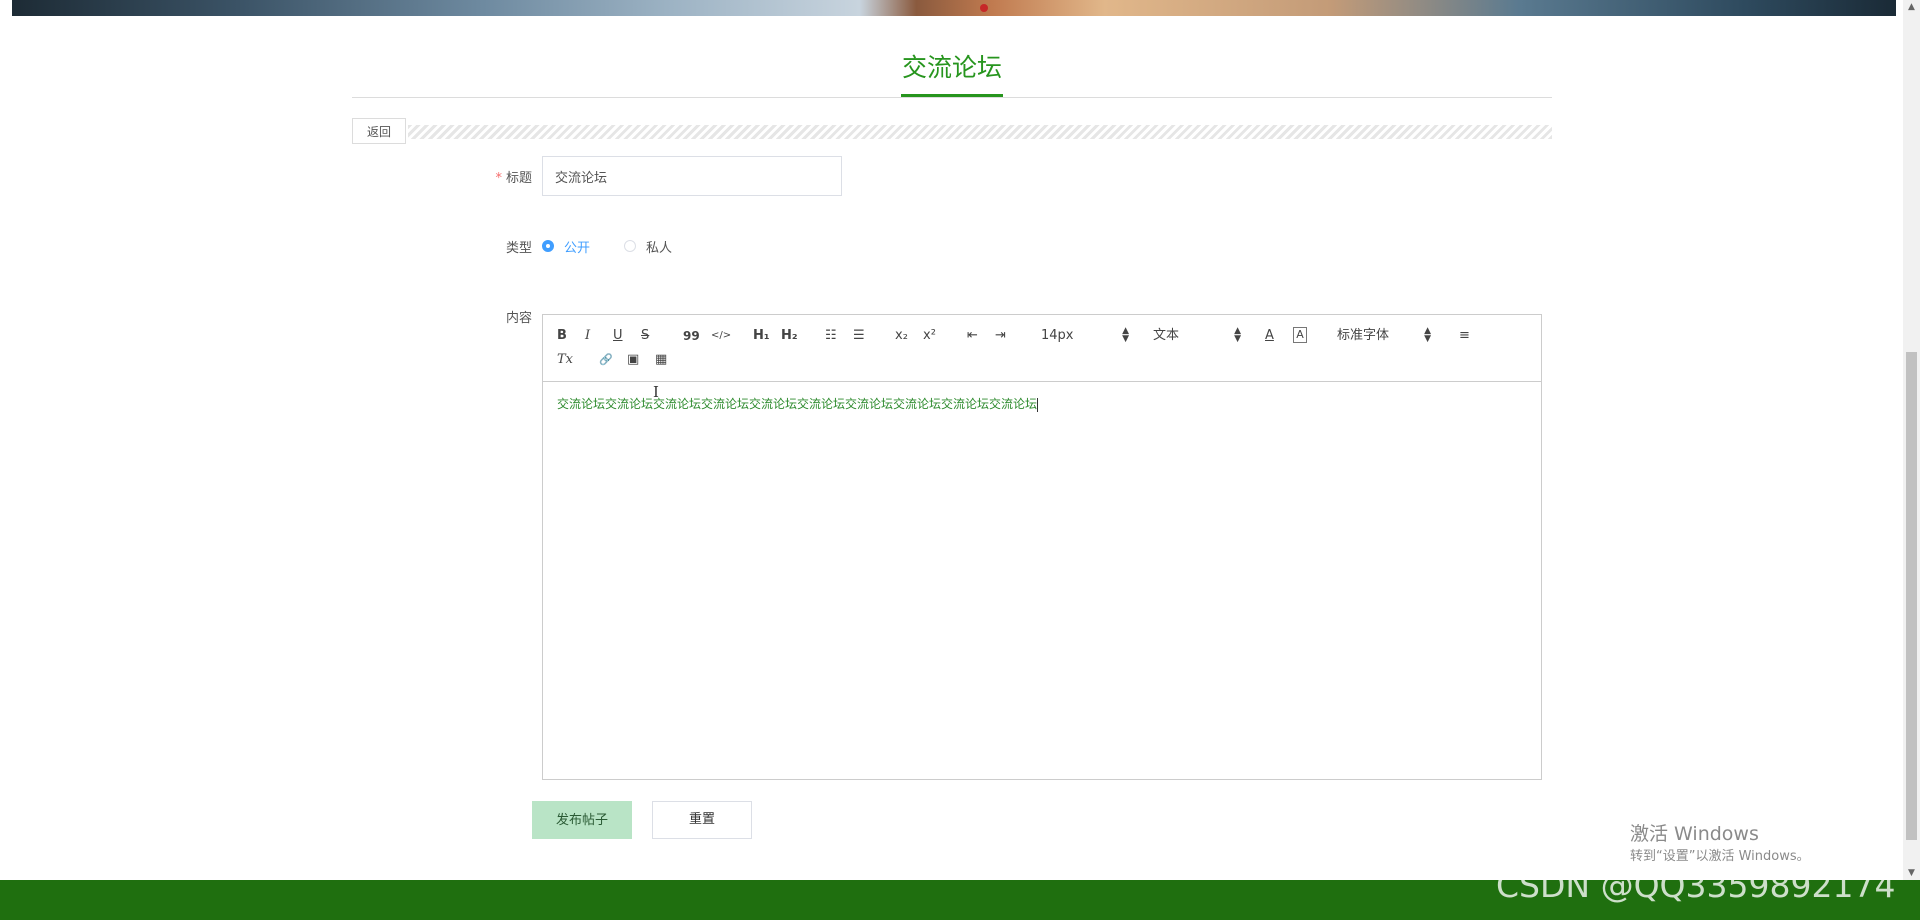 The width and height of the screenshot is (1920, 920). I want to click on editor-text: 交流论坛交流论坛交流论坛交流论坛交流论坛交流论坛交流论坛交流论坛交流论坛交流论坛, so click(797, 404).